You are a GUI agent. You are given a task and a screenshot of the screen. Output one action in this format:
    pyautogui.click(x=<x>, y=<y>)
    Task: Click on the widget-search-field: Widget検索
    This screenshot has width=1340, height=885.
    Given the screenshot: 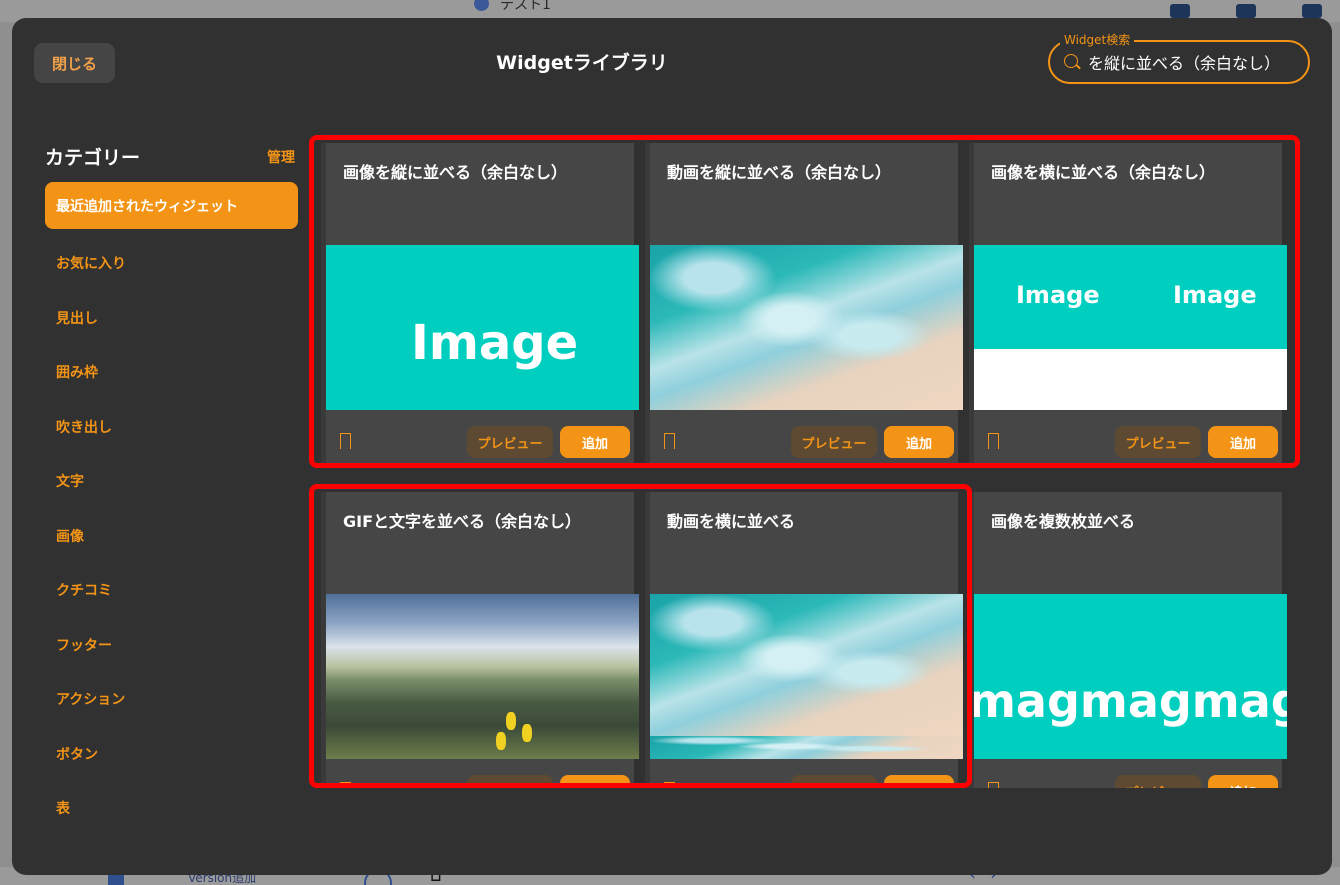 What is the action you would take?
    pyautogui.click(x=1179, y=57)
    